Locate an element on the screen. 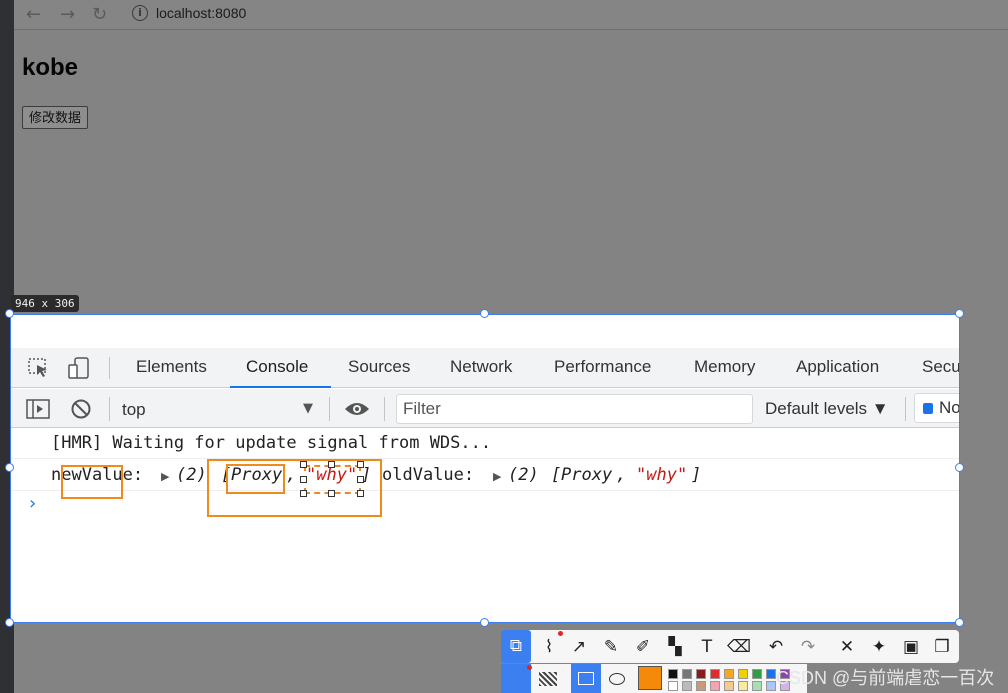 Image resolution: width=1008 pixels, height=693 pixels. context-select: top is located at coordinates (134, 410).